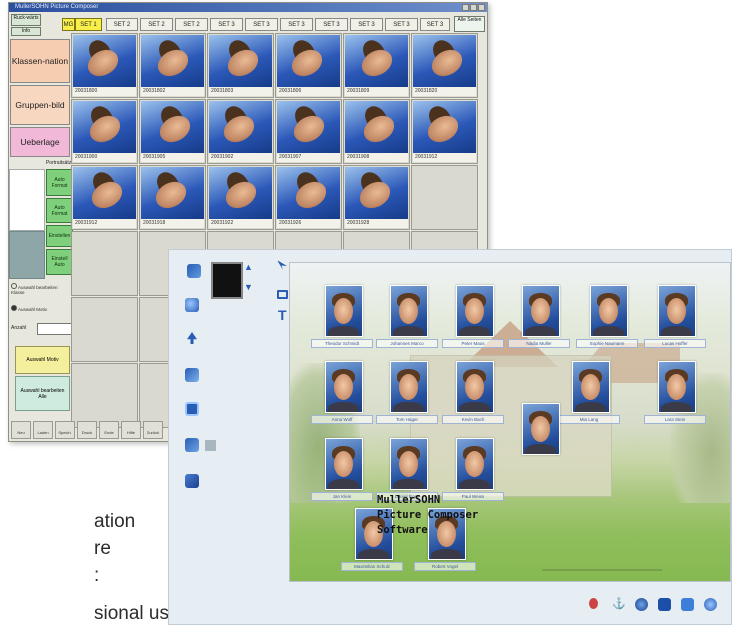 The image size is (732, 625). I want to click on group-icon, so click(192, 305).